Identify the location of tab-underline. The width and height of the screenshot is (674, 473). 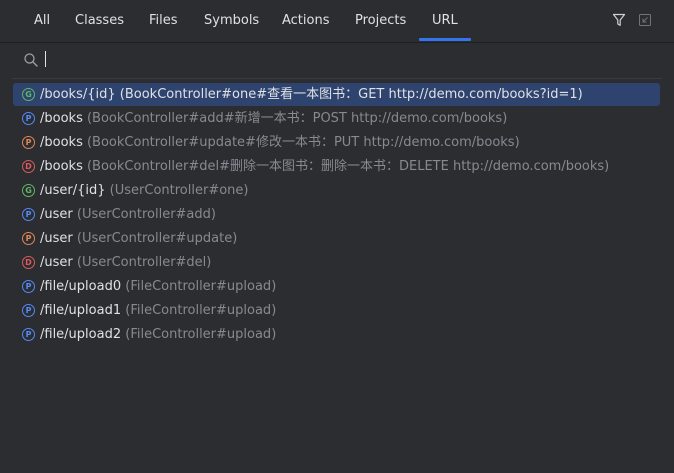
(445, 39).